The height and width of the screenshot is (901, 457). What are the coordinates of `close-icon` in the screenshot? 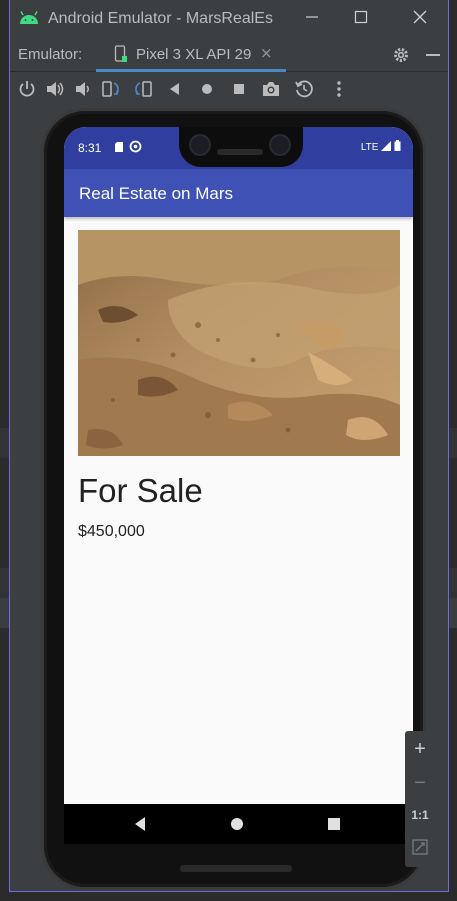 It's located at (420, 19).